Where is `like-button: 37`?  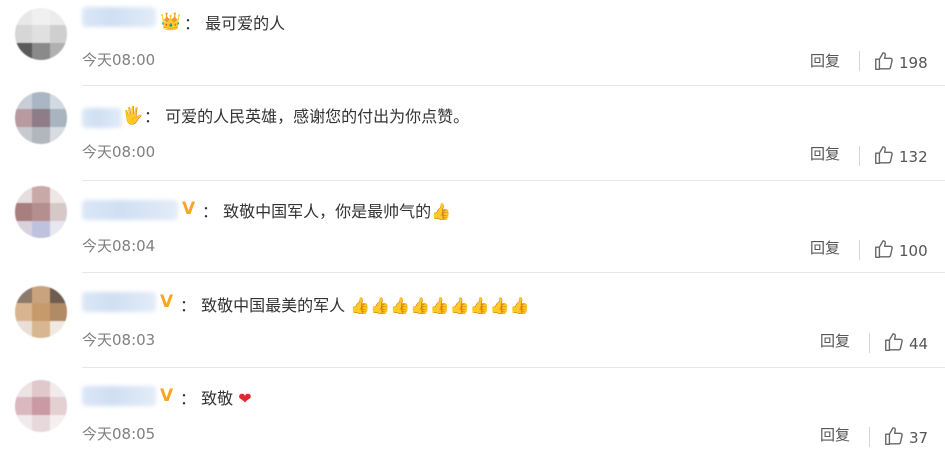
like-button: 37 is located at coordinates (905, 438).